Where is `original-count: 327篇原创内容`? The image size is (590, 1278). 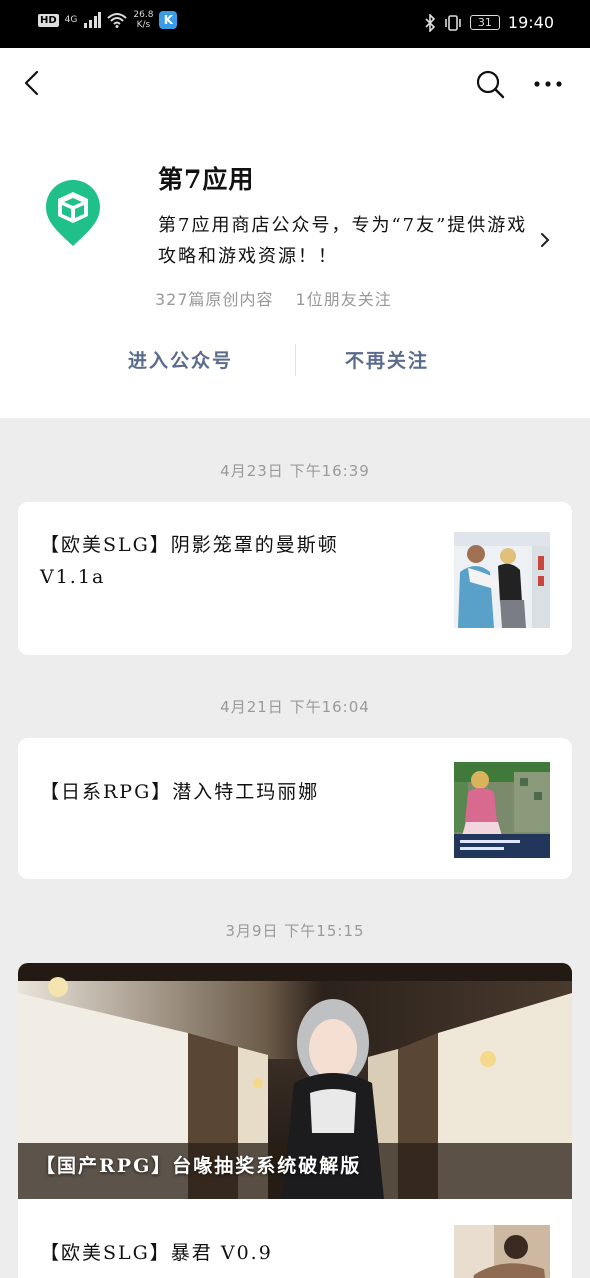 original-count: 327篇原创内容 is located at coordinates (214, 299).